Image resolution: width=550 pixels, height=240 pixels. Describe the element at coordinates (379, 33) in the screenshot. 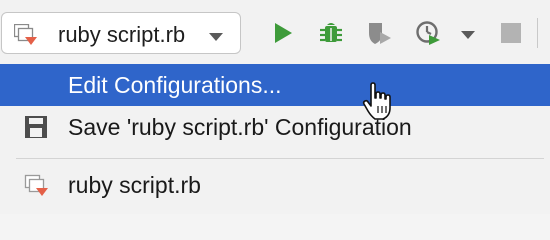

I see `coverage-shield-icon` at that location.